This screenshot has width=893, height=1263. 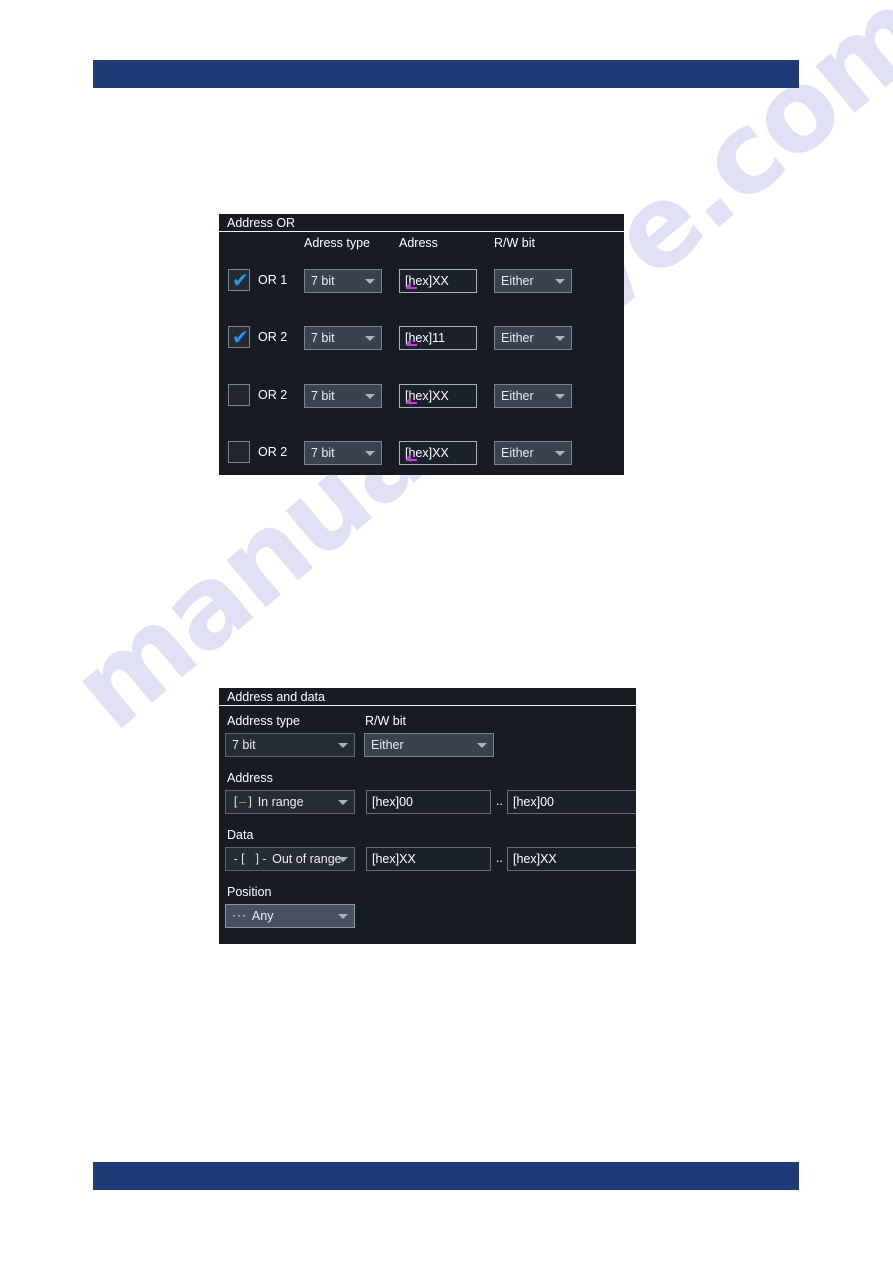 I want to click on column-header-address: Adress, so click(x=418, y=243).